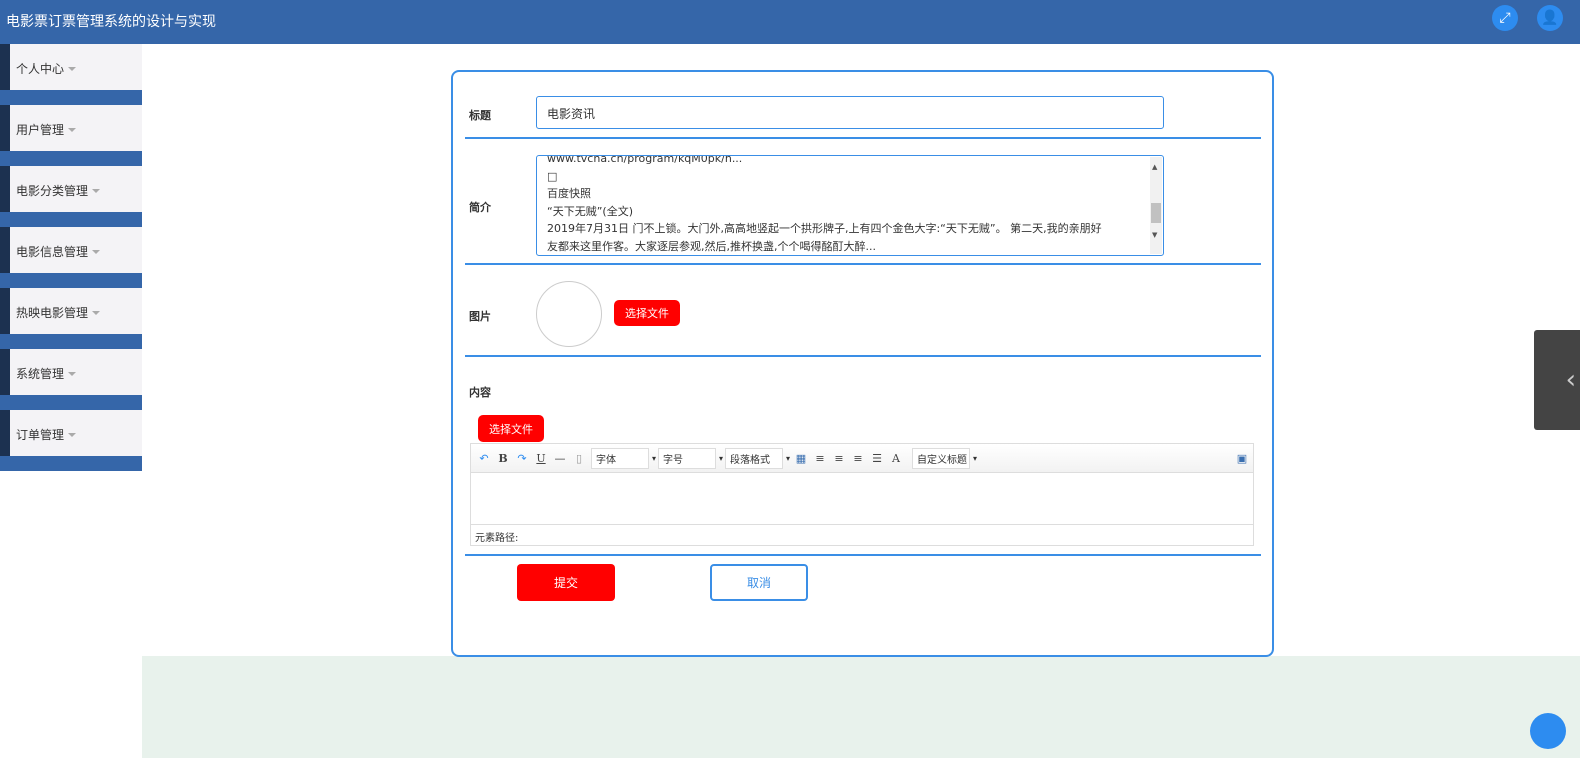 The image size is (1580, 758). Describe the element at coordinates (566, 582) in the screenshot. I see `submit-button: 提交` at that location.